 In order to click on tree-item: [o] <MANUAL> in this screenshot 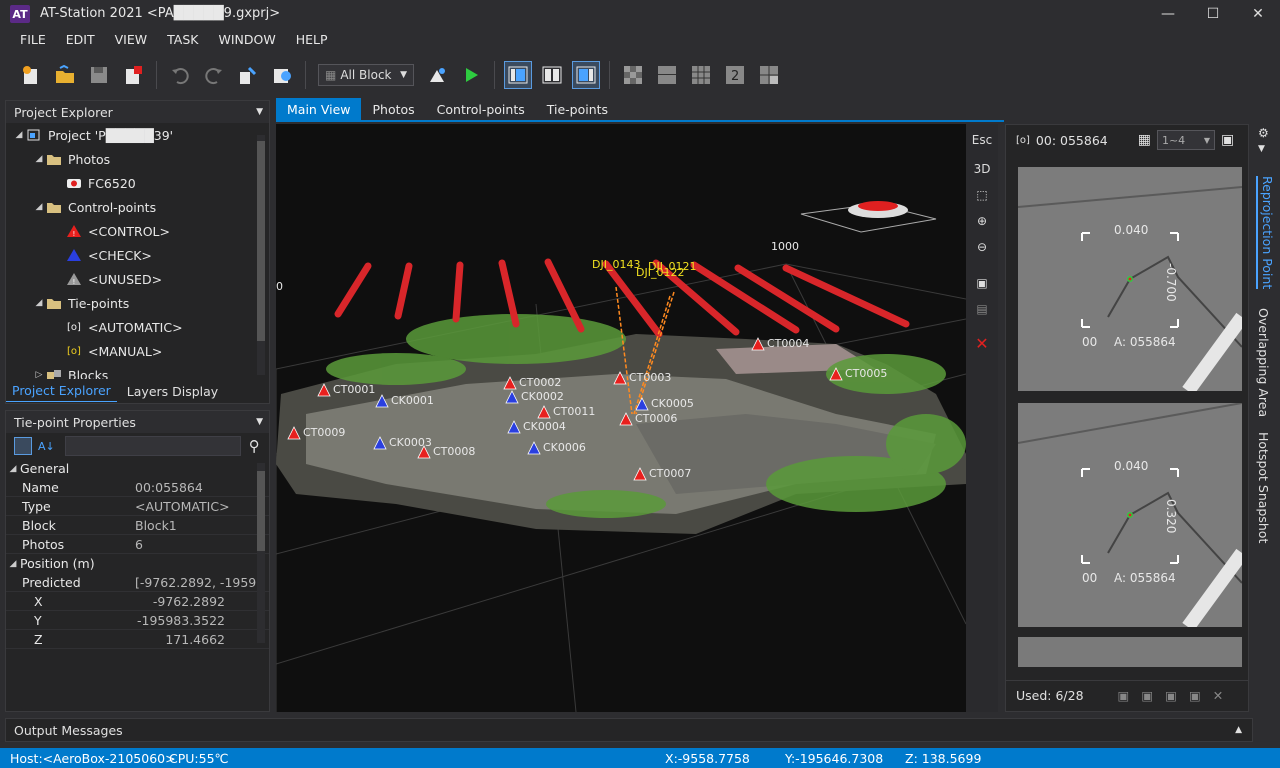, I will do `click(137, 351)`.